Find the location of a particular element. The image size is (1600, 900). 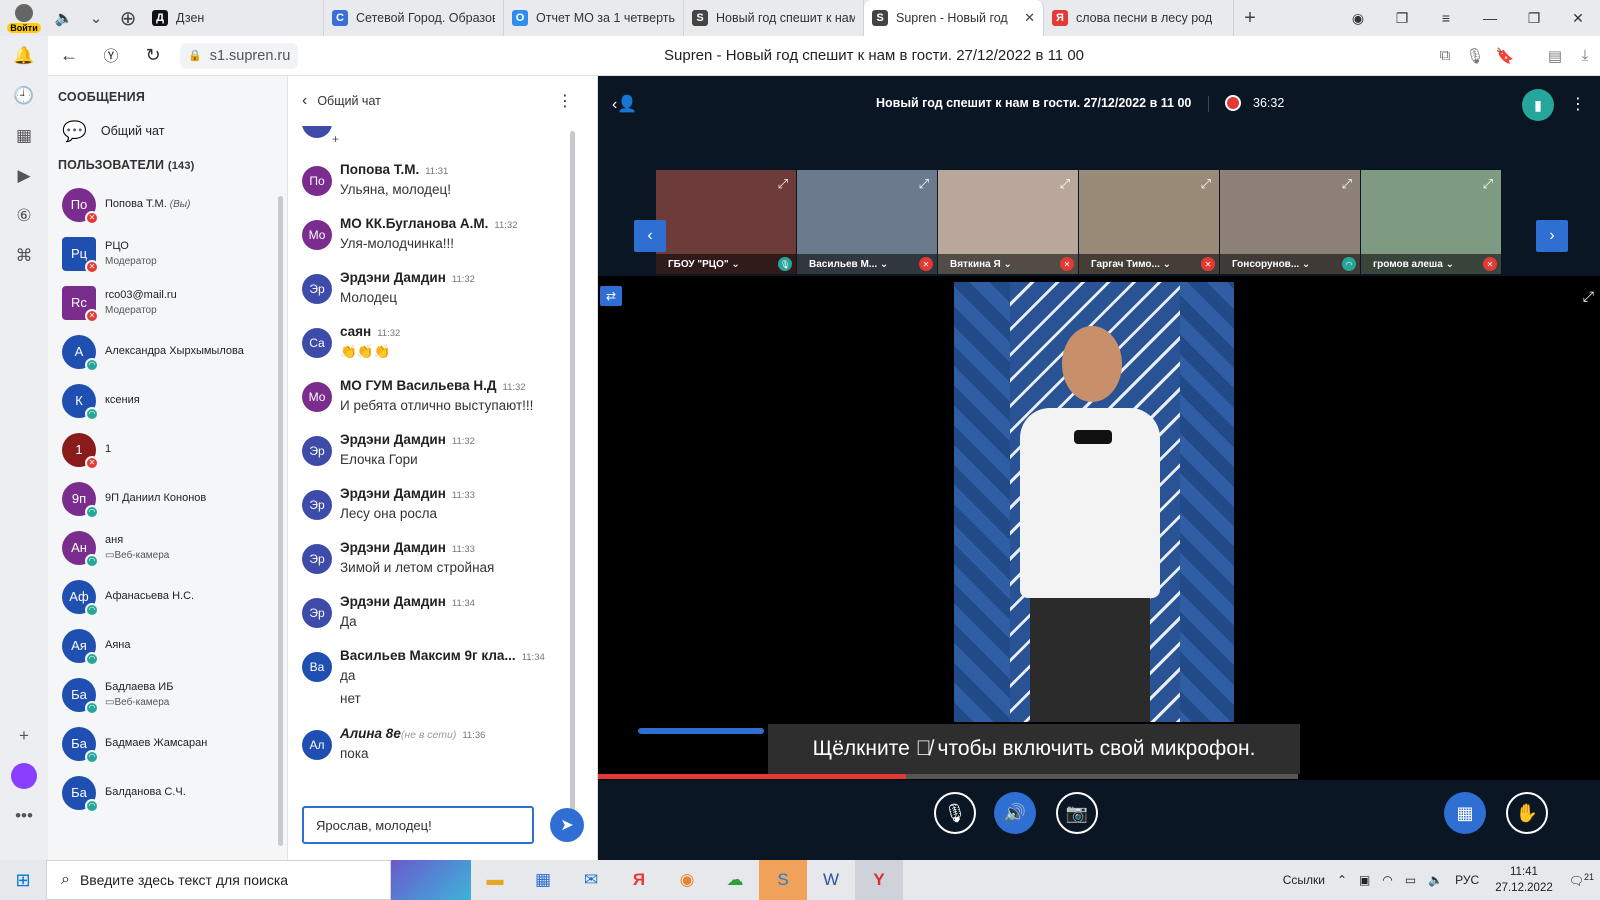

playback-progress is located at coordinates (948, 776).